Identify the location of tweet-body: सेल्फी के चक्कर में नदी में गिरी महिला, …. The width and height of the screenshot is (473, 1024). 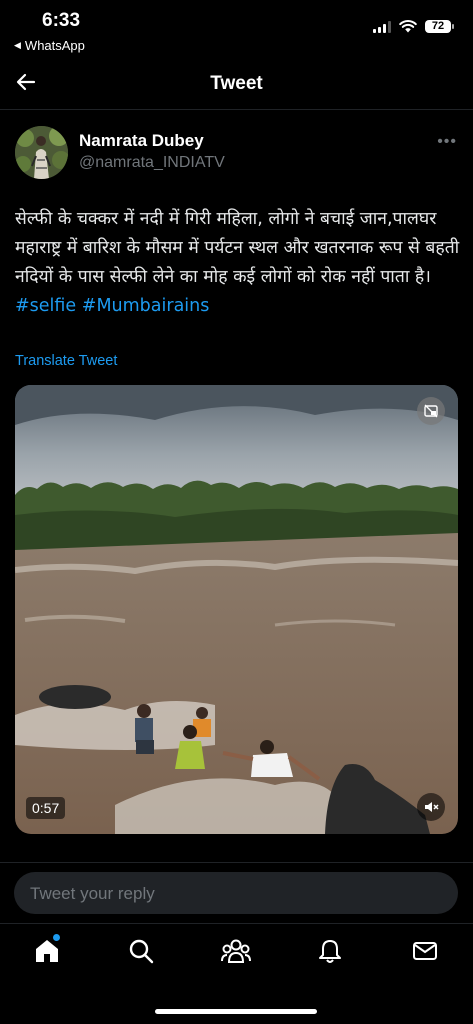
(237, 248).